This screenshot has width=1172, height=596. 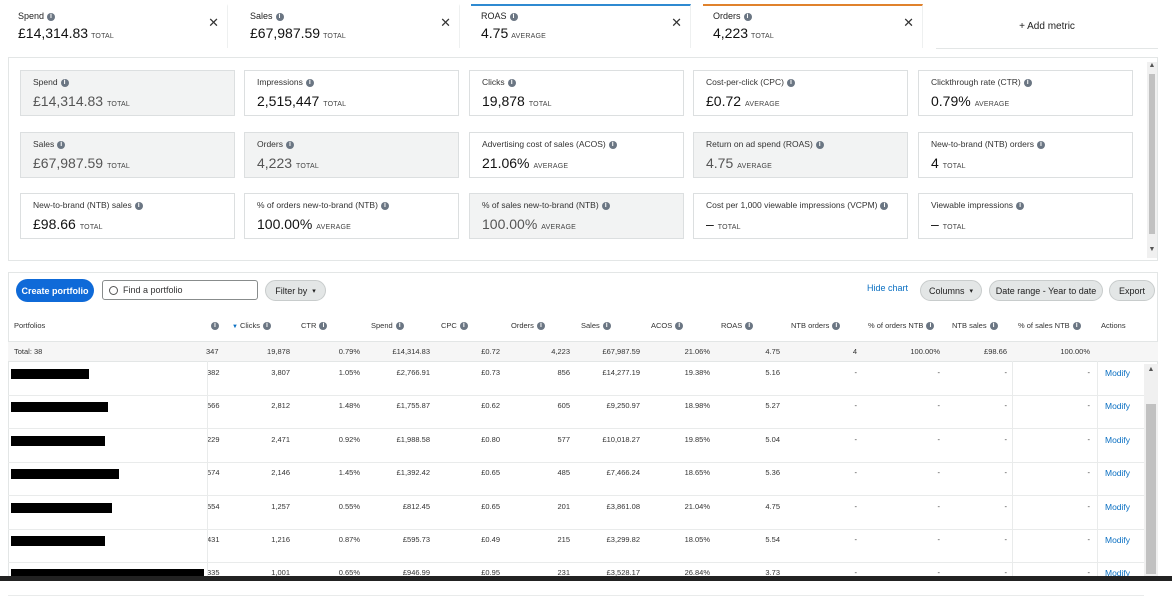 I want to click on column-header-4: CPC i, so click(x=454, y=325).